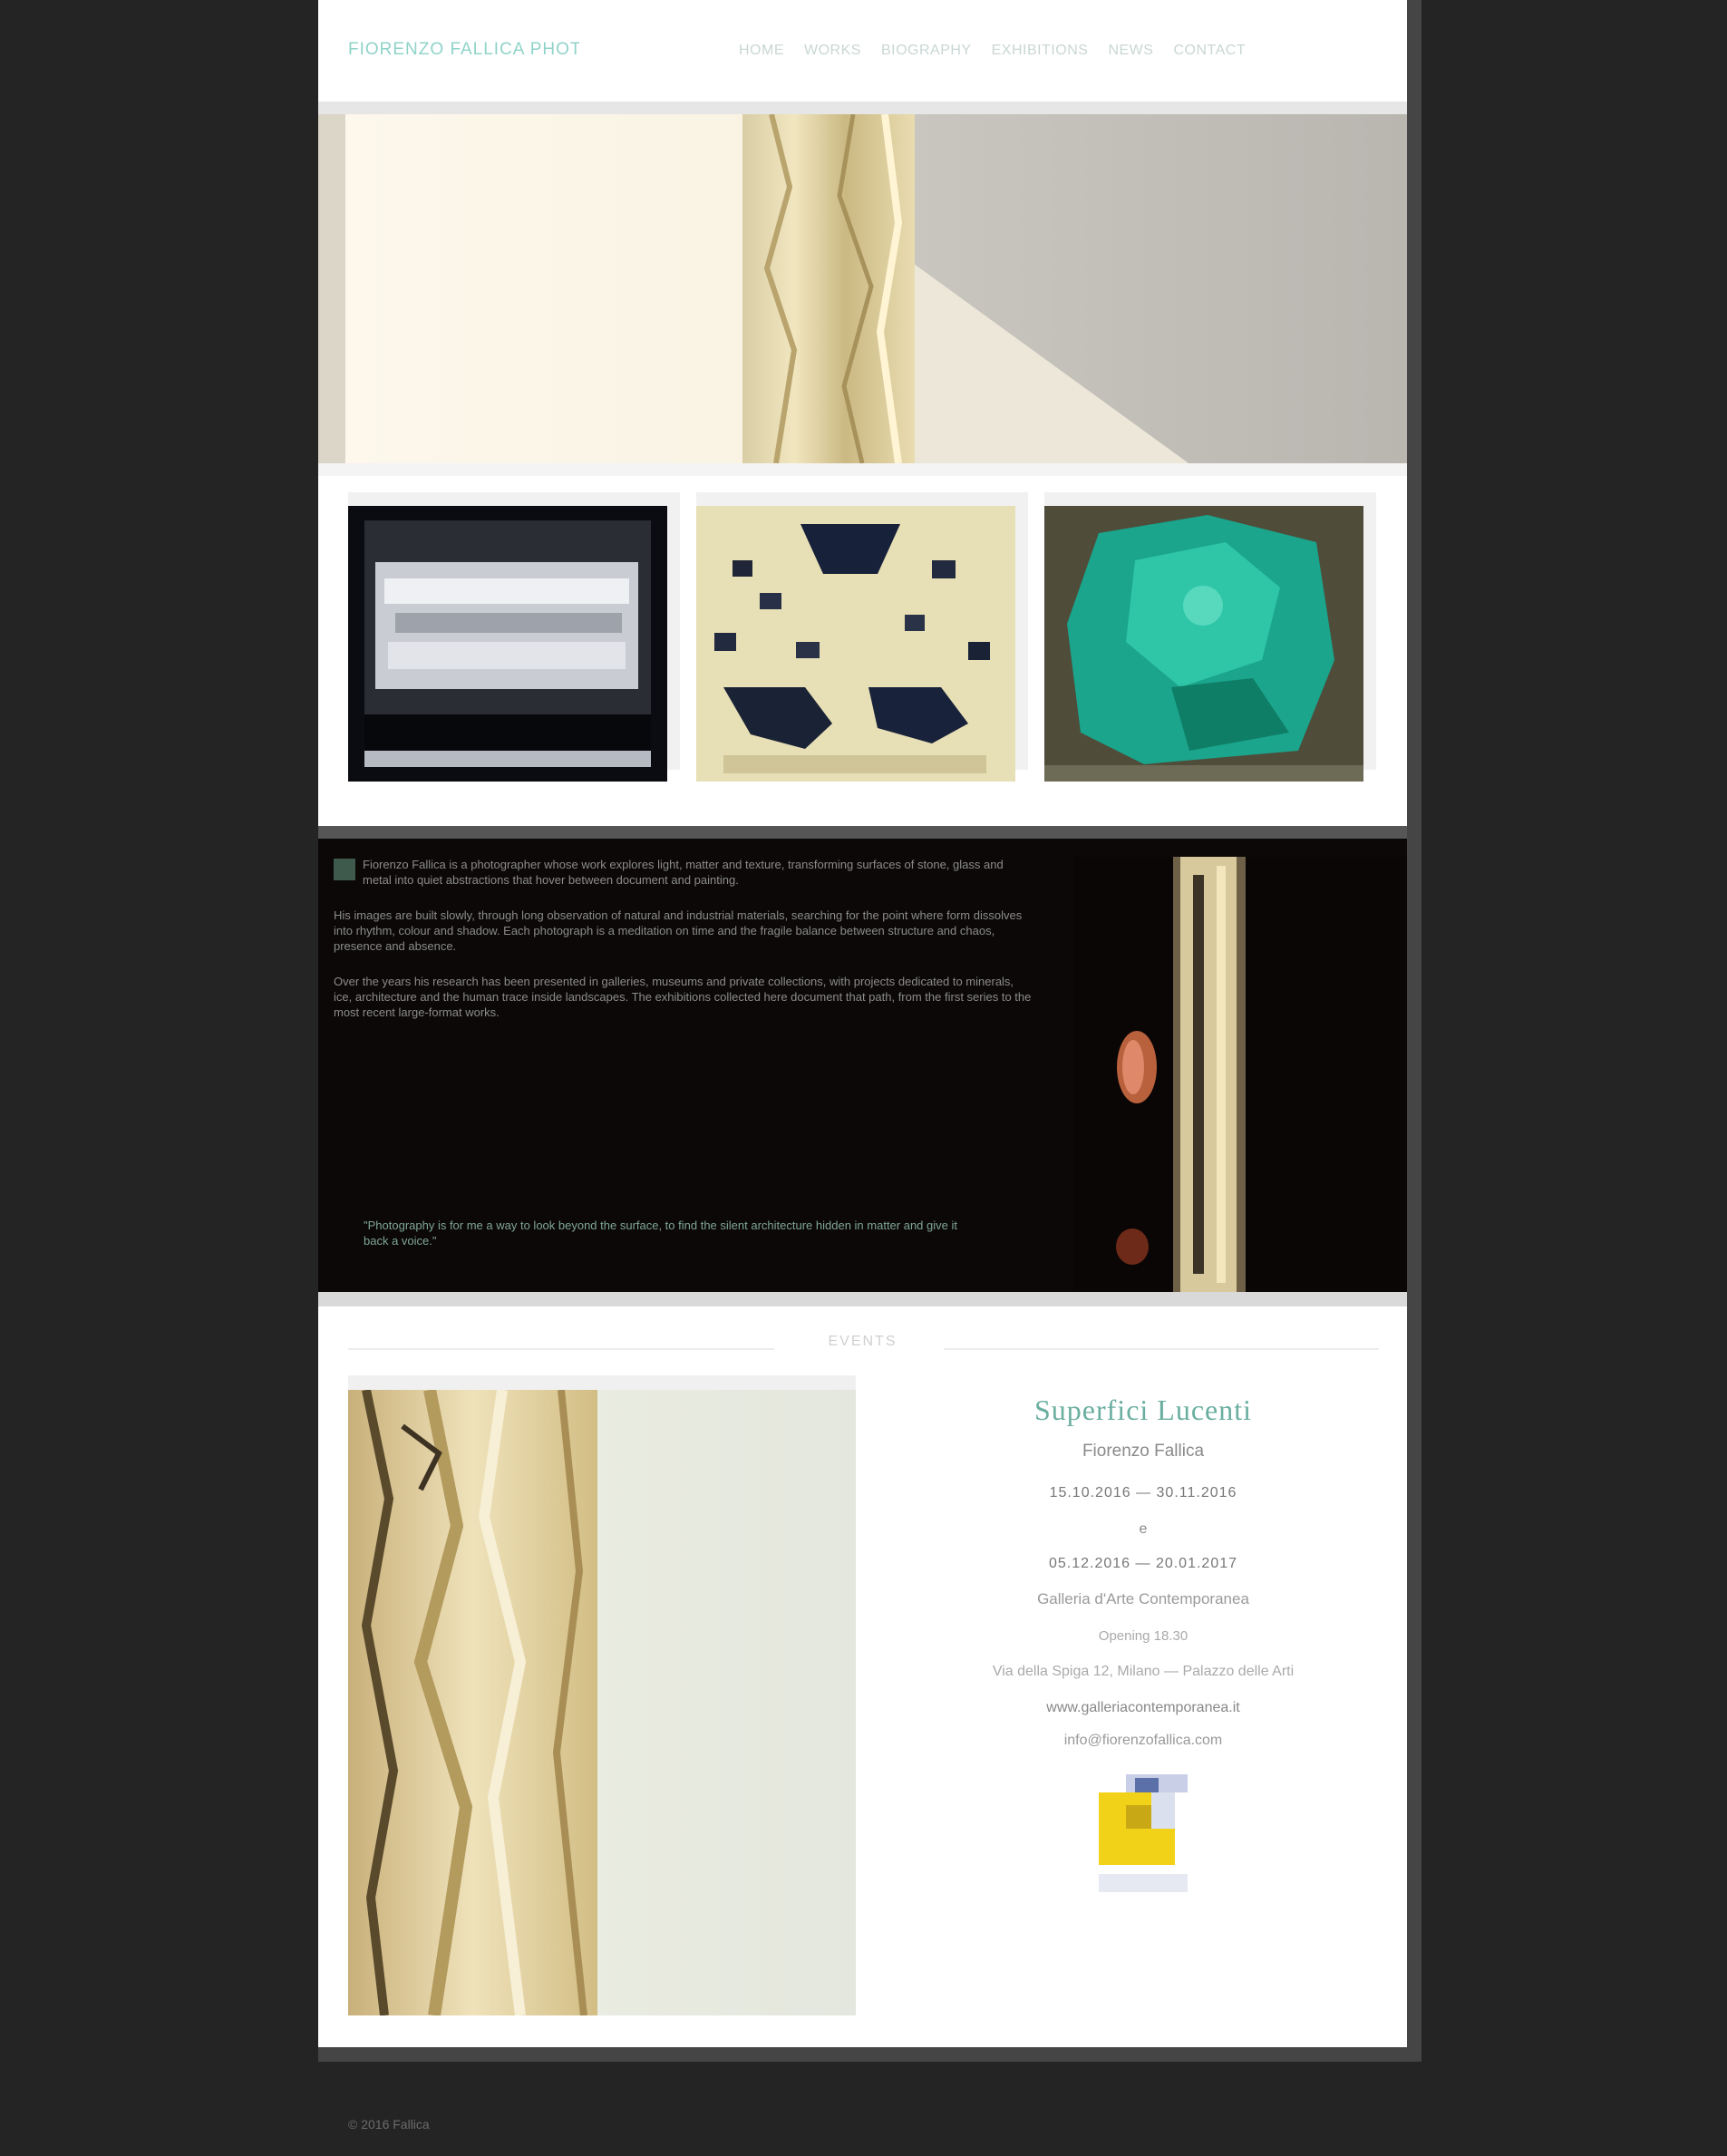 Image resolution: width=1727 pixels, height=2156 pixels. Describe the element at coordinates (1040, 51) in the screenshot. I see `nav-exhibitions: EXHIBITIONS` at that location.